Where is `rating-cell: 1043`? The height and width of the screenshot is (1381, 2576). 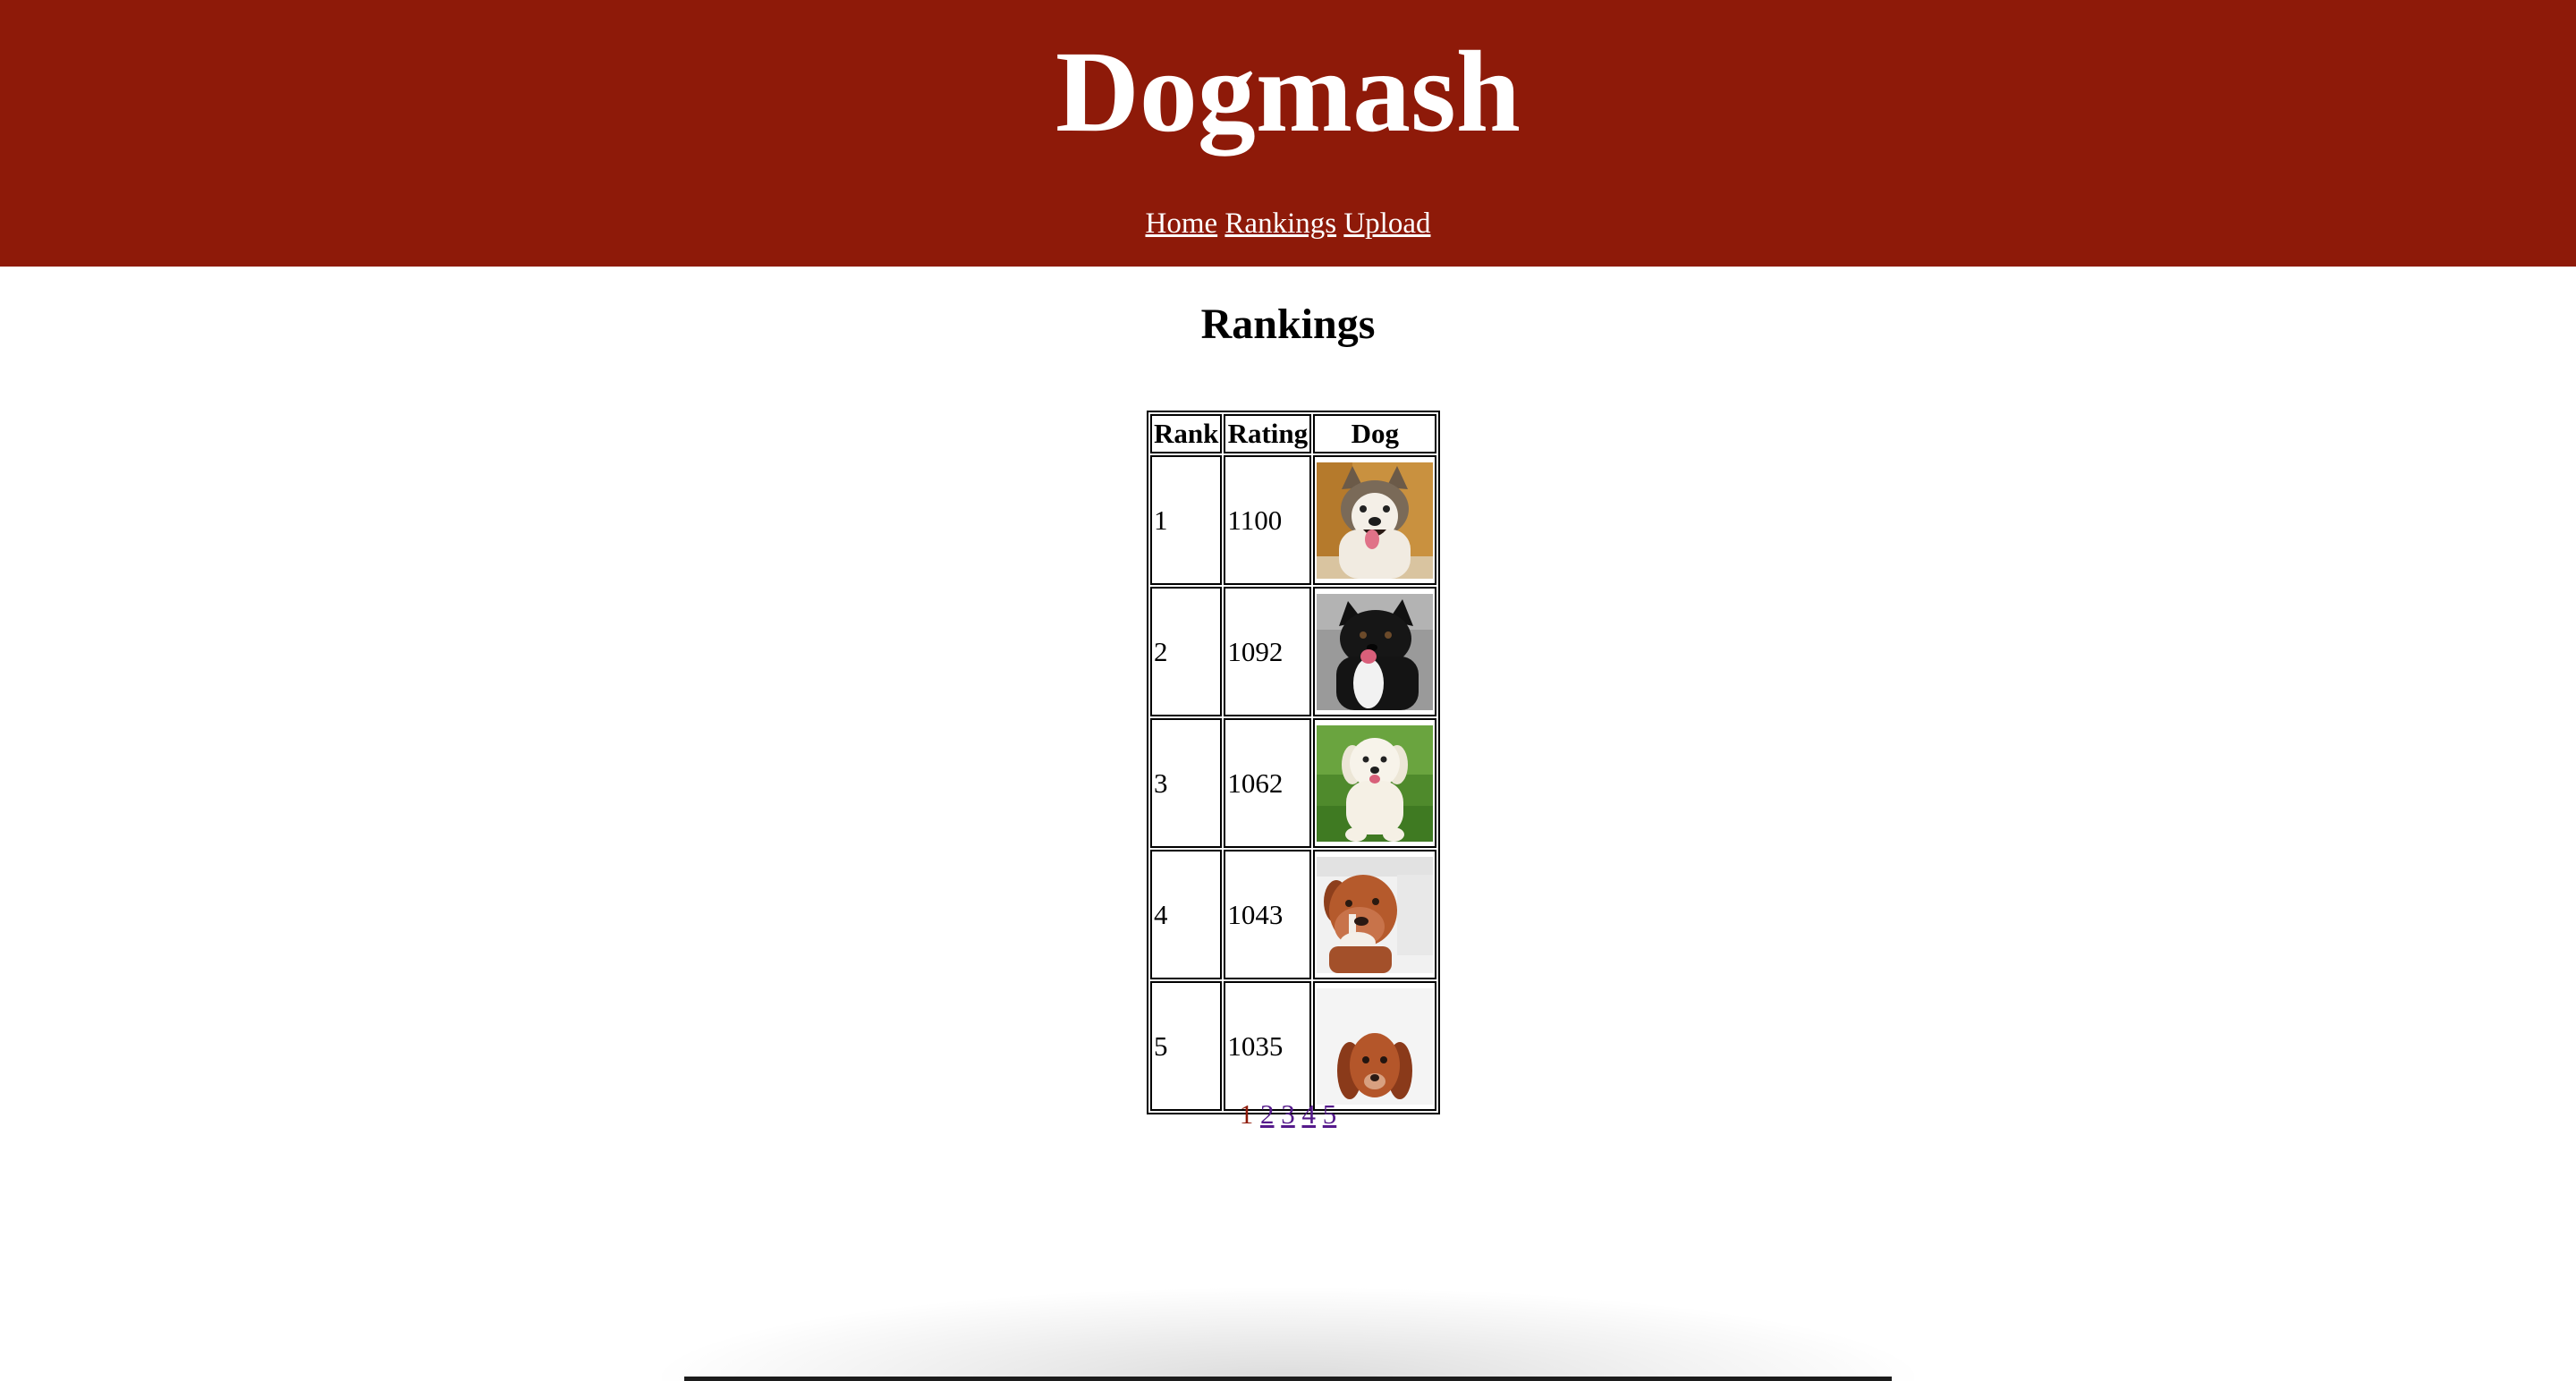 rating-cell: 1043 is located at coordinates (1268, 914).